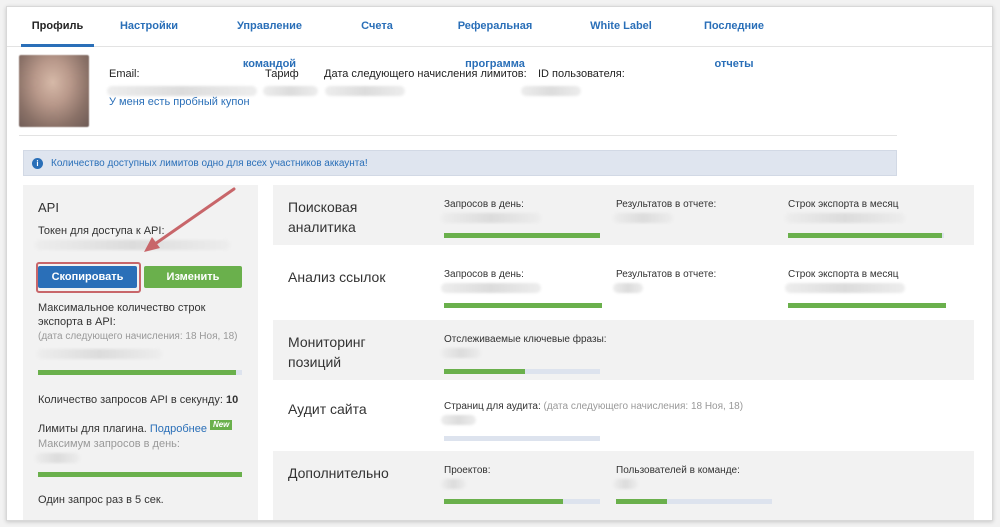 Image resolution: width=1000 pixels, height=527 pixels. What do you see at coordinates (87, 277) in the screenshot?
I see `copy-token-button: Скопировать` at bounding box center [87, 277].